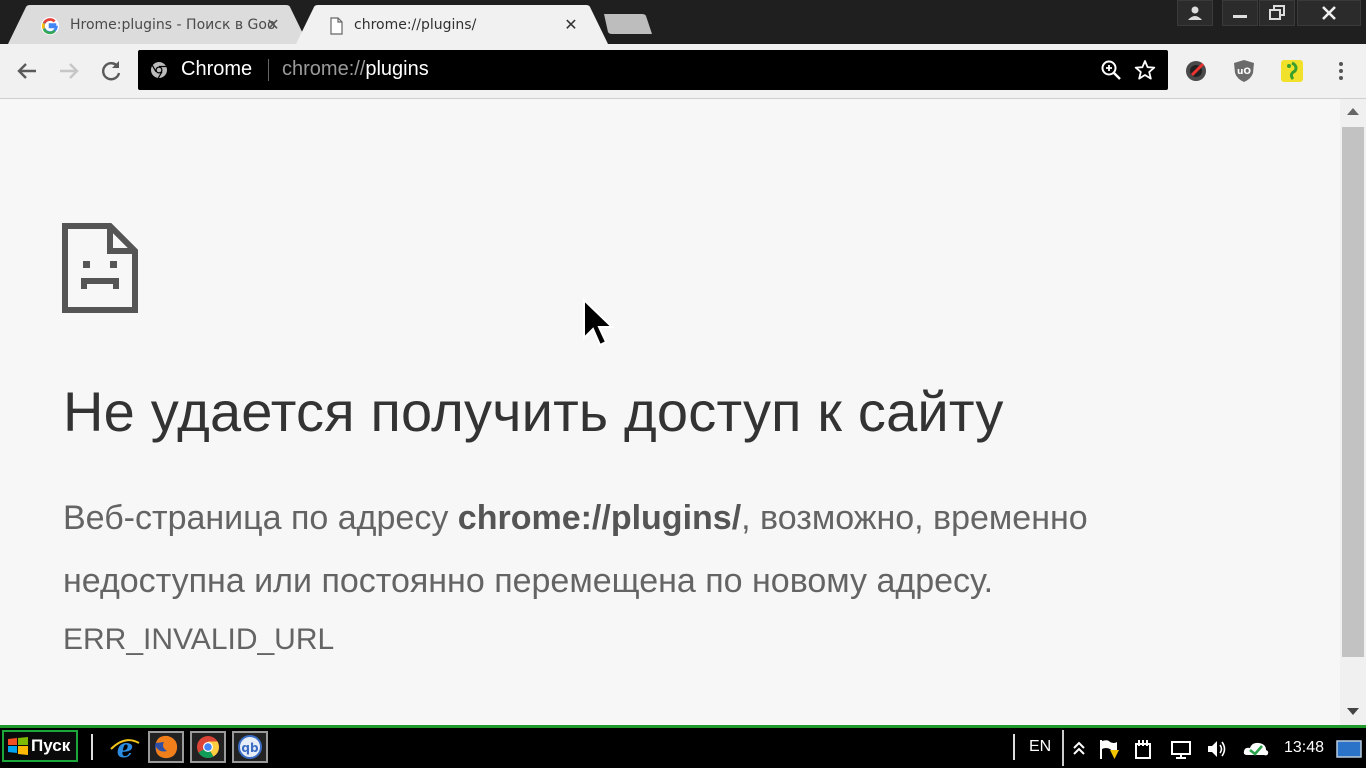  Describe the element at coordinates (1353, 392) in the screenshot. I see `scrollbar-thumb` at that location.